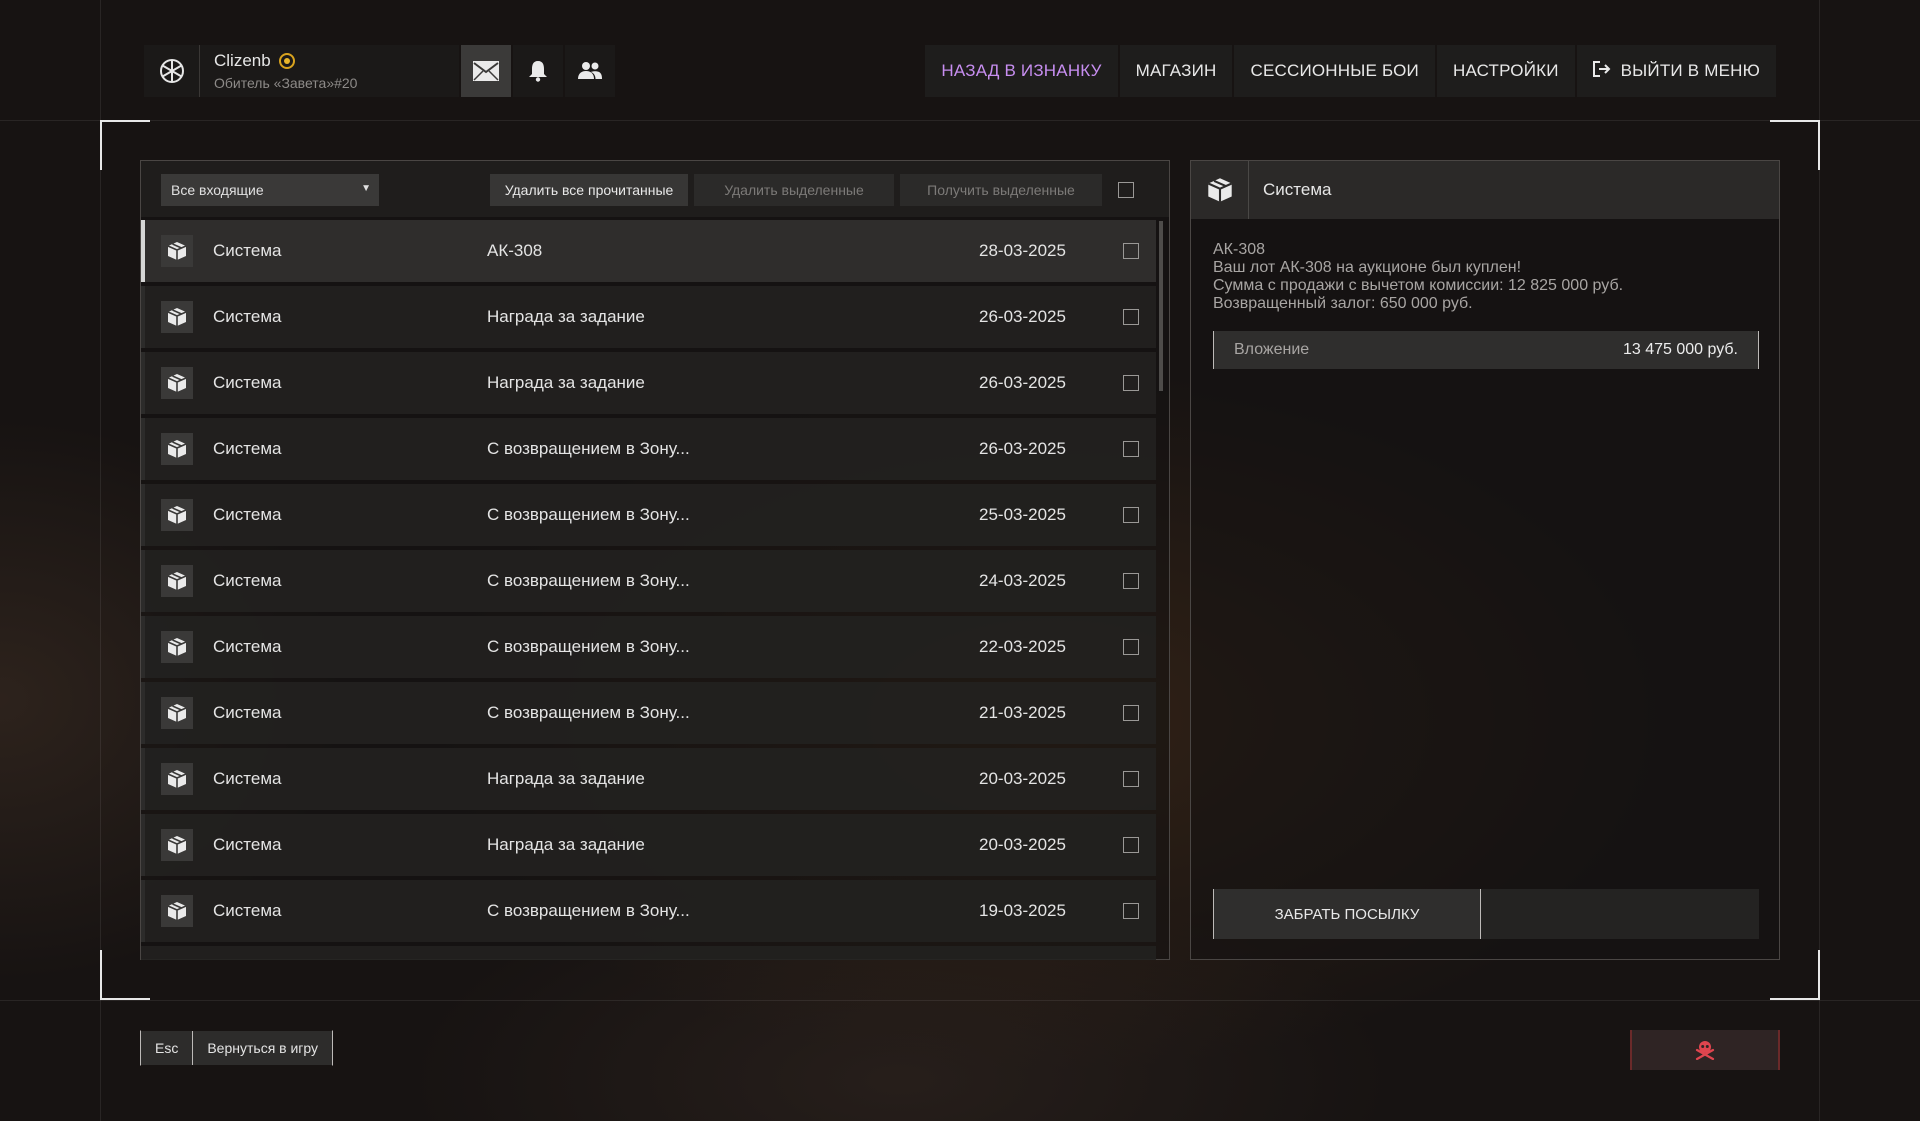 Image resolution: width=1920 pixels, height=1121 pixels. Describe the element at coordinates (1001, 190) in the screenshot. I see `get-selected-button: Получить выделенные` at that location.